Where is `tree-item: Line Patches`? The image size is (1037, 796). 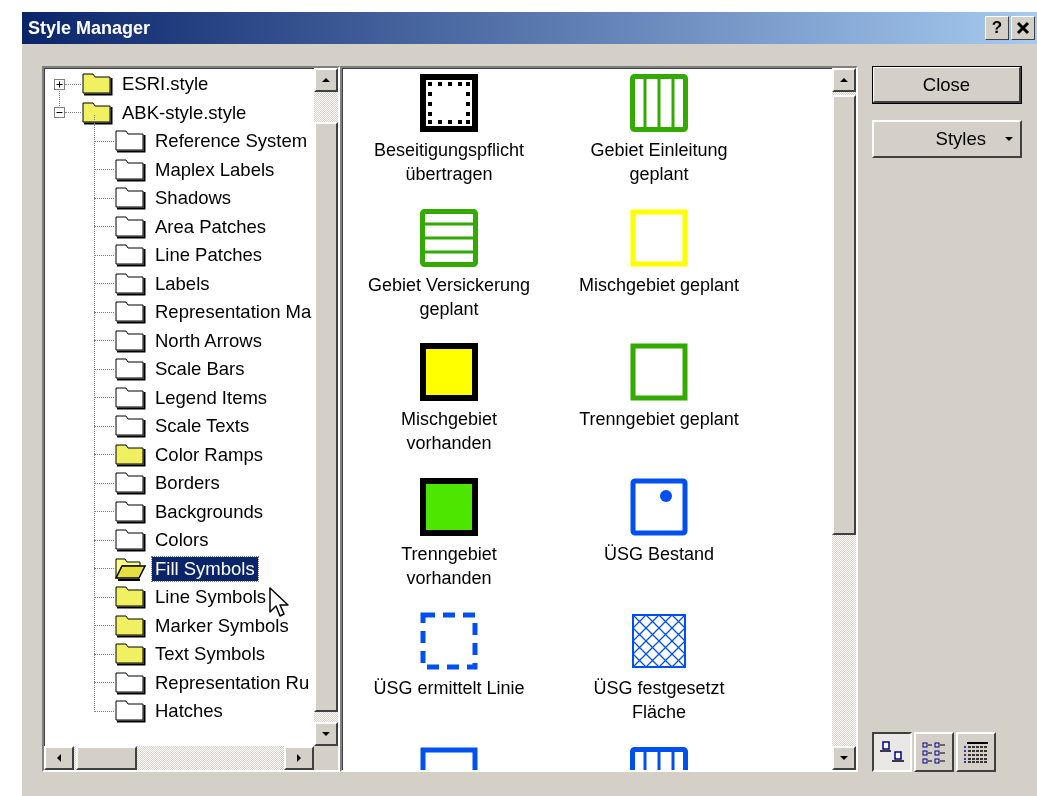
tree-item: Line Patches is located at coordinates (208, 255).